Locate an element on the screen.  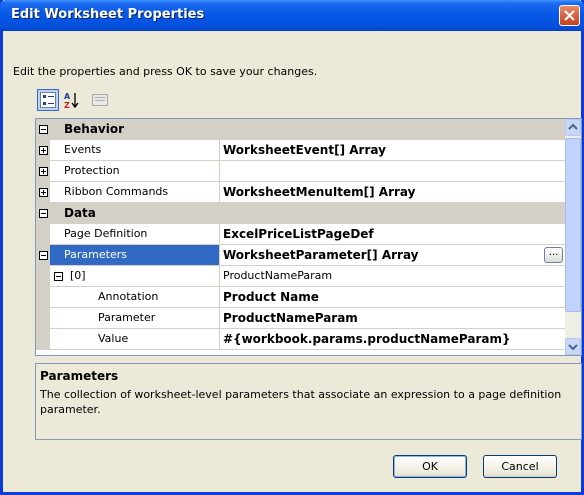
property-name: Page Definition is located at coordinates (106, 233).